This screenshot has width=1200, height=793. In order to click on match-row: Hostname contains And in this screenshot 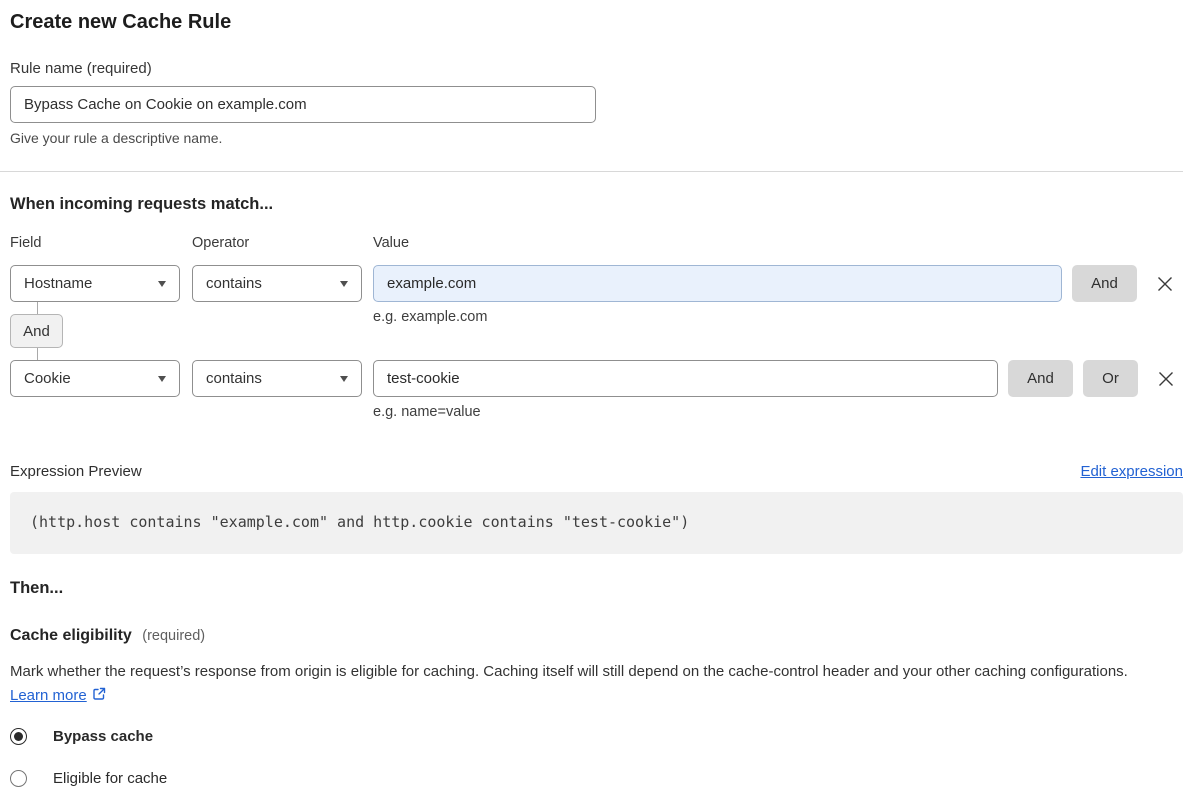, I will do `click(596, 283)`.